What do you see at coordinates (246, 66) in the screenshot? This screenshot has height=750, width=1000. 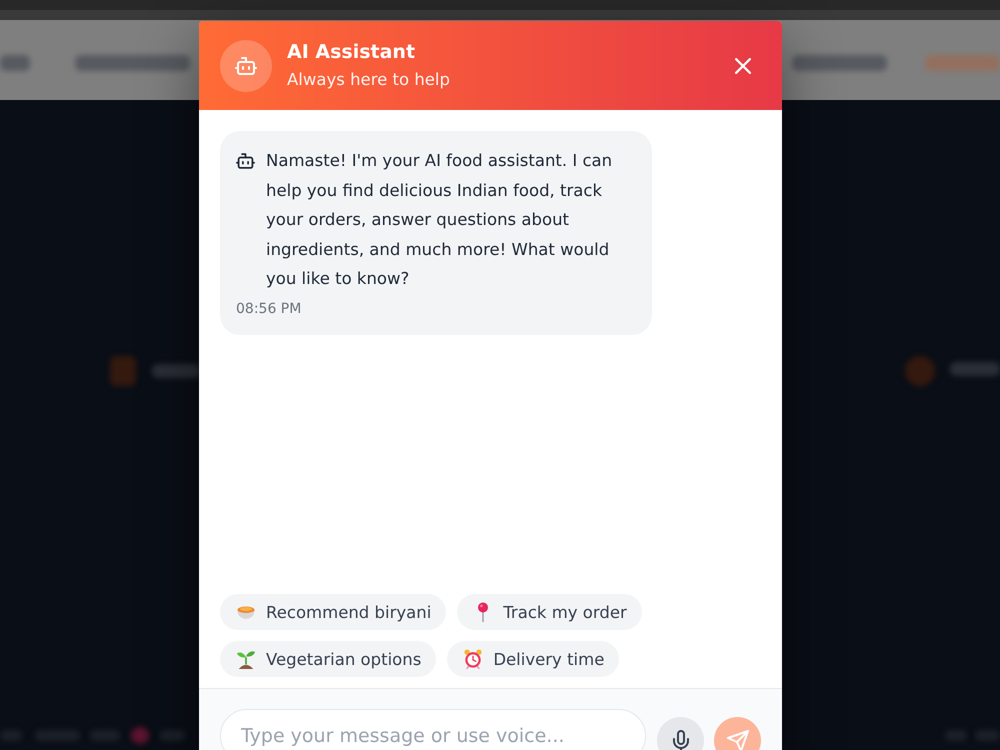 I see `robot-avatar-icon` at bounding box center [246, 66].